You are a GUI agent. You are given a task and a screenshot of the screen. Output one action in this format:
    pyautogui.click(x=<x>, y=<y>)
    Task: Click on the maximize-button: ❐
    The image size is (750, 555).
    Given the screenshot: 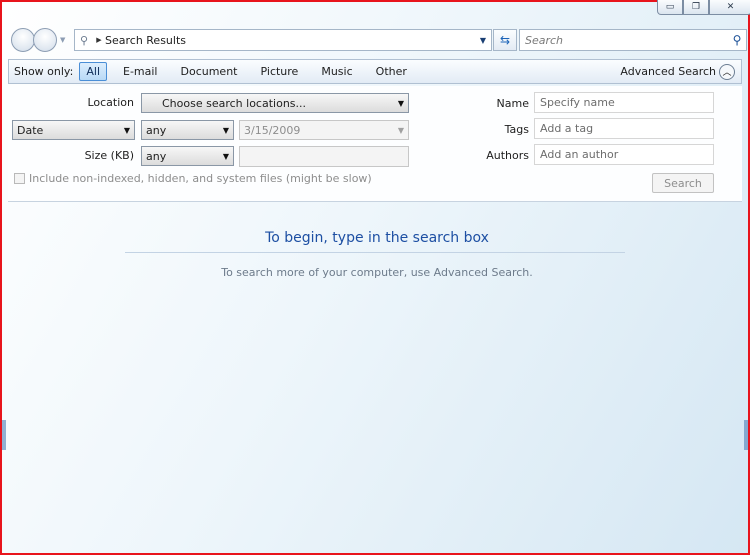 What is the action you would take?
    pyautogui.click(x=696, y=7)
    